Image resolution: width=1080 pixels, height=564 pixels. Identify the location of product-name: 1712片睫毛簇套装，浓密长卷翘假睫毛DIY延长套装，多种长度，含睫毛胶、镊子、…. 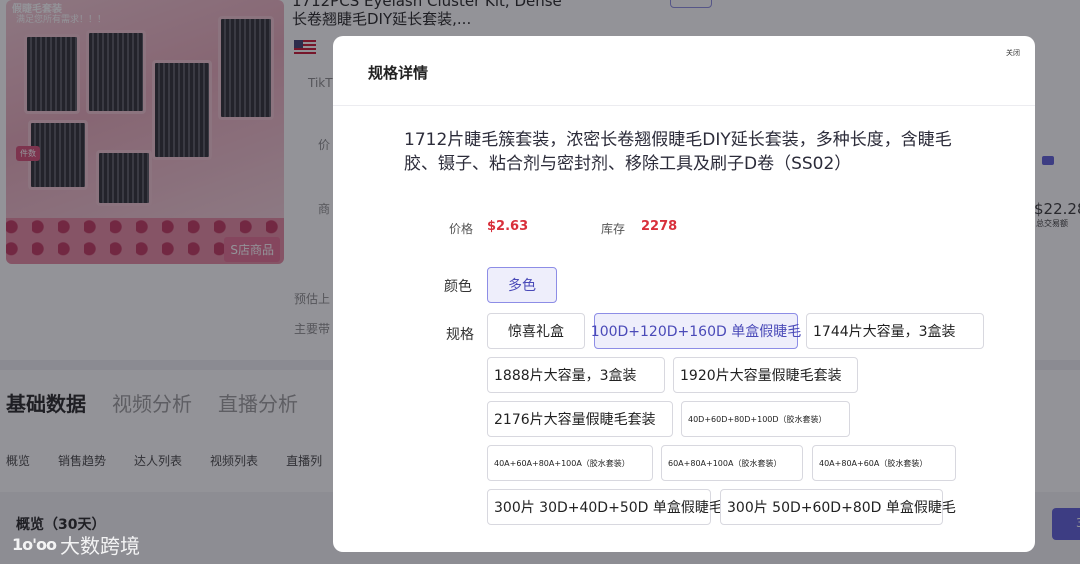
(678, 152).